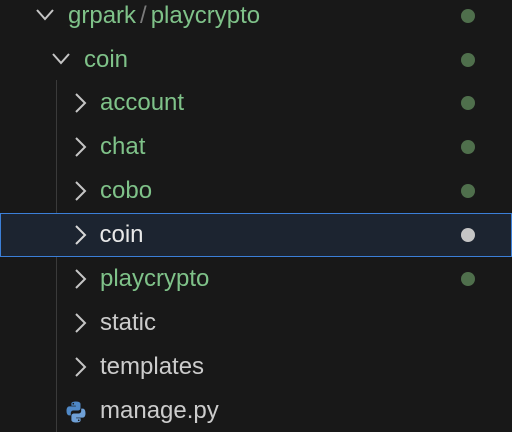 The image size is (512, 432). I want to click on folder-label: templates, so click(152, 366).